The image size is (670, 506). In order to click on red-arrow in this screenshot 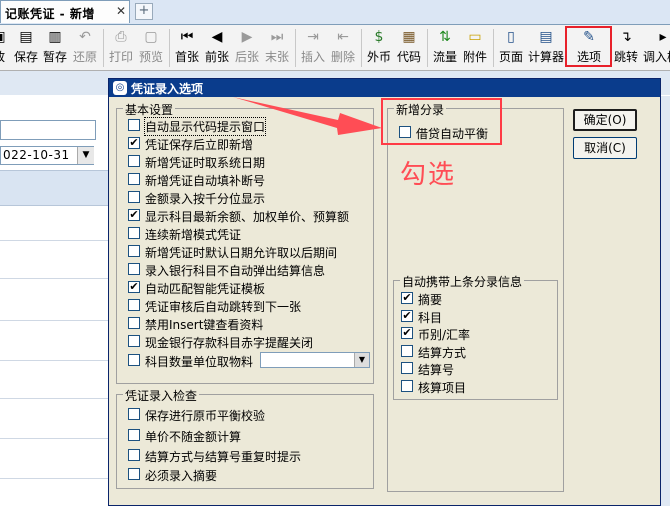, I will do `click(307, 116)`.